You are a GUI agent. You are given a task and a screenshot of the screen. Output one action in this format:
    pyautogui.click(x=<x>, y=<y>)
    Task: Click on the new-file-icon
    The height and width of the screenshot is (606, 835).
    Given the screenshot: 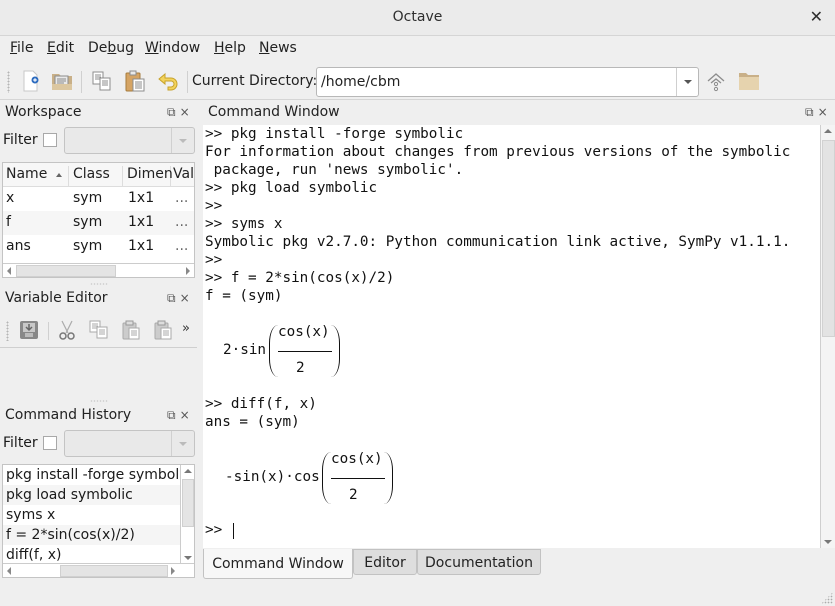 What is the action you would take?
    pyautogui.click(x=31, y=81)
    